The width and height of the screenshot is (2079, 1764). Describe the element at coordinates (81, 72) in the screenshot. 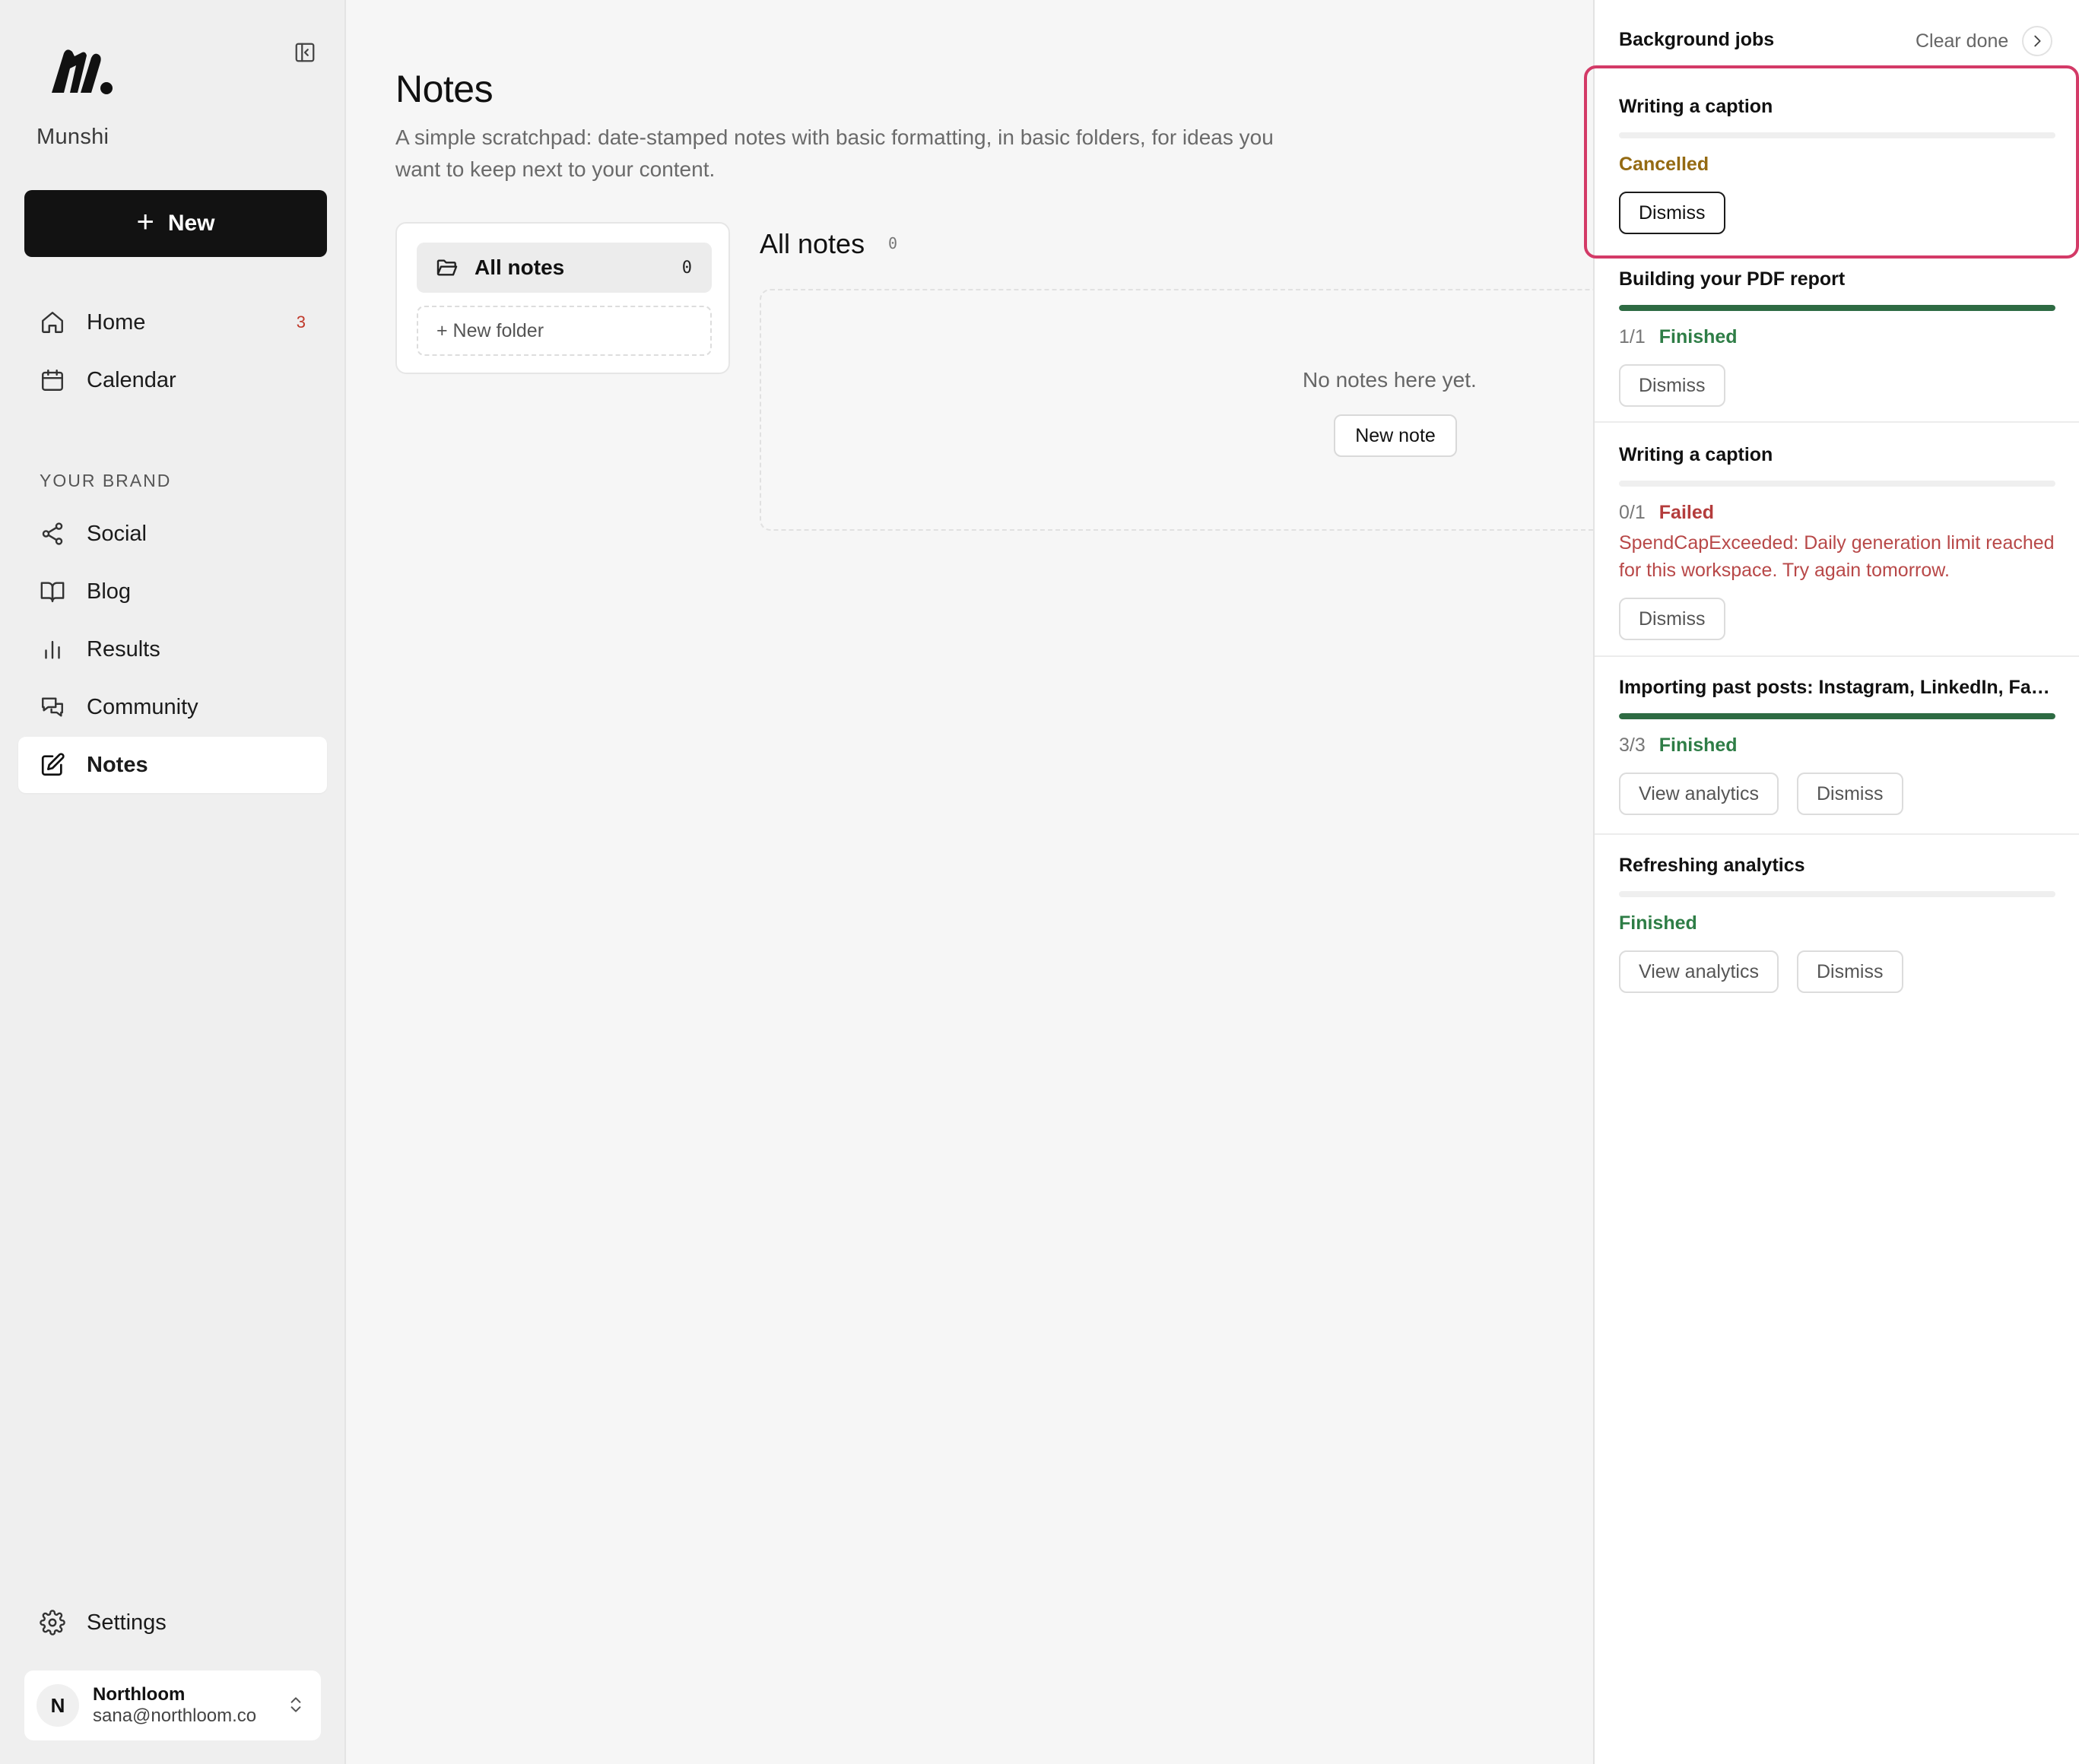

I see `munshi-logo` at that location.